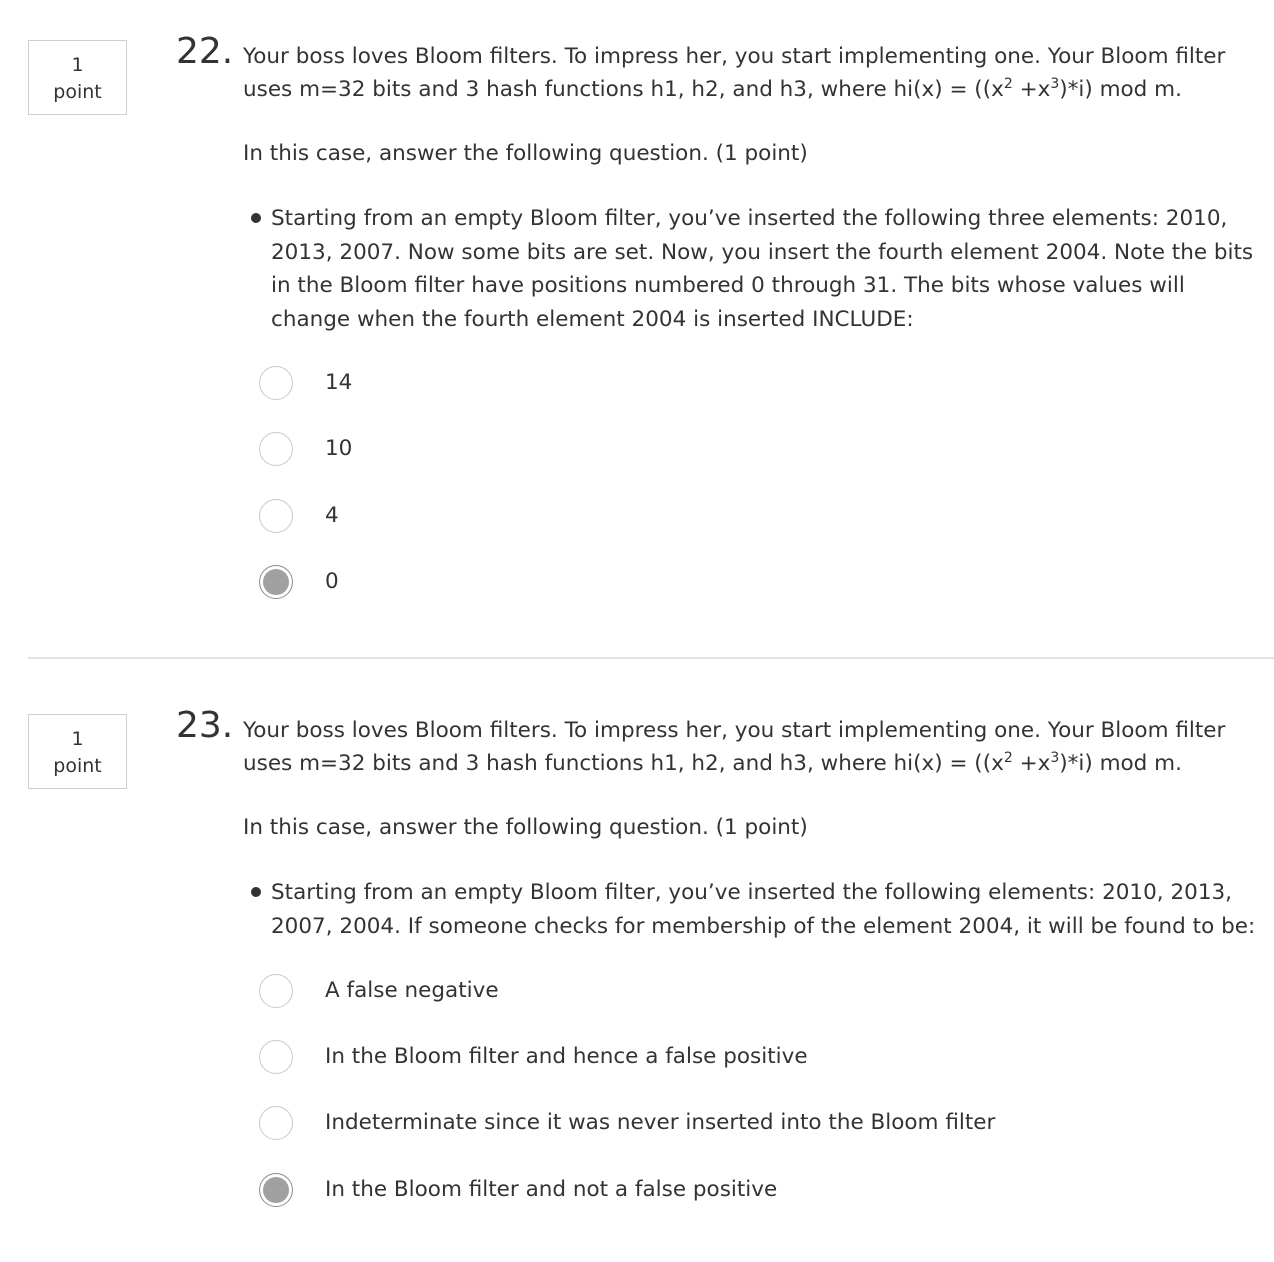 This screenshot has height=1262, width=1274. I want to click on answer-option-0: 0, so click(709, 583).